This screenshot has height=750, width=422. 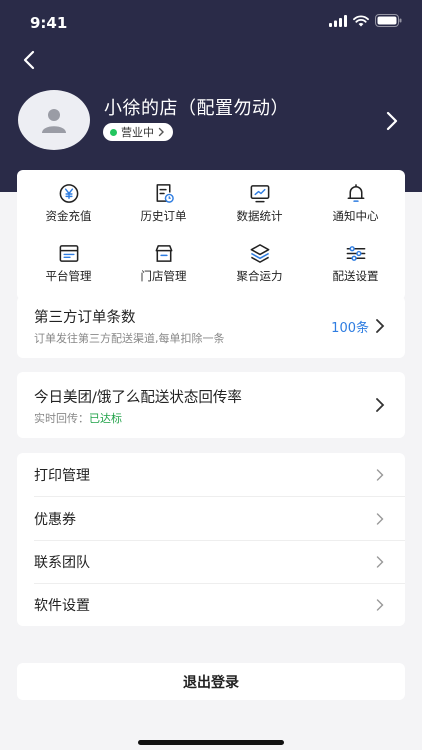 What do you see at coordinates (196, 108) in the screenshot?
I see `store-name: 小徐的店（配置勿动）` at bounding box center [196, 108].